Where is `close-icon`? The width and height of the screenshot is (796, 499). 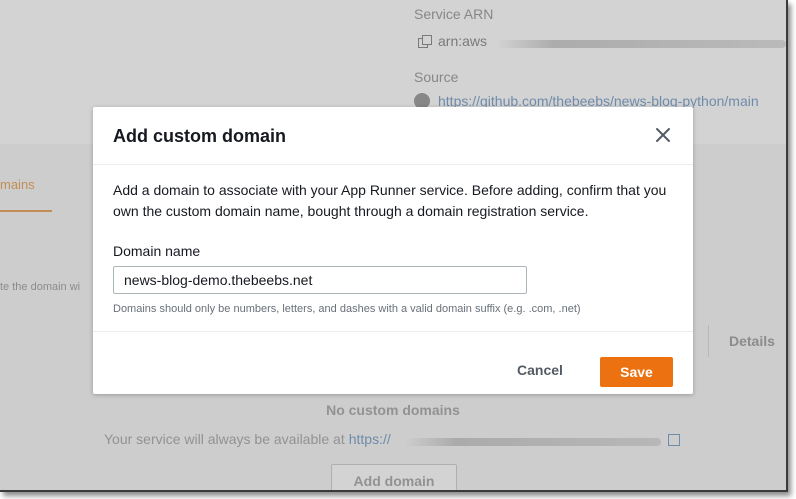
close-icon is located at coordinates (663, 135).